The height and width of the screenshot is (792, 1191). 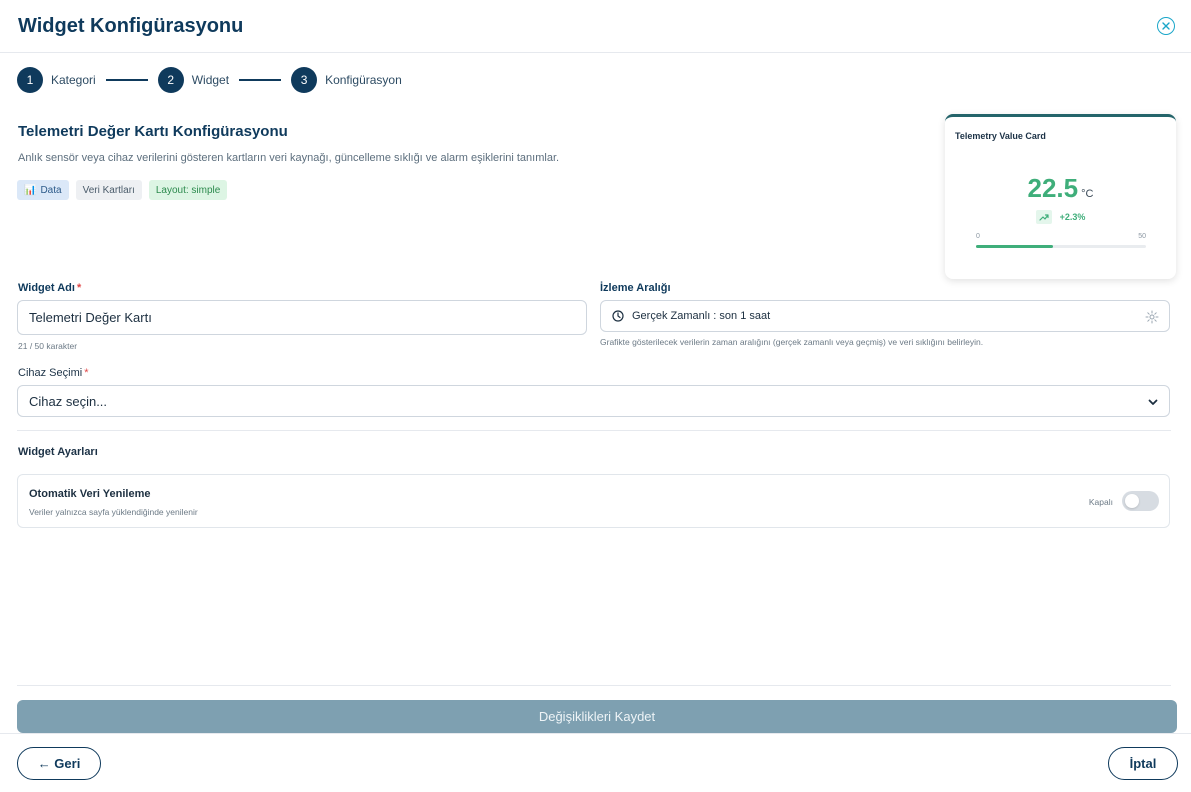 What do you see at coordinates (46, 288) in the screenshot?
I see `widget-name-label-text: Widget Adı` at bounding box center [46, 288].